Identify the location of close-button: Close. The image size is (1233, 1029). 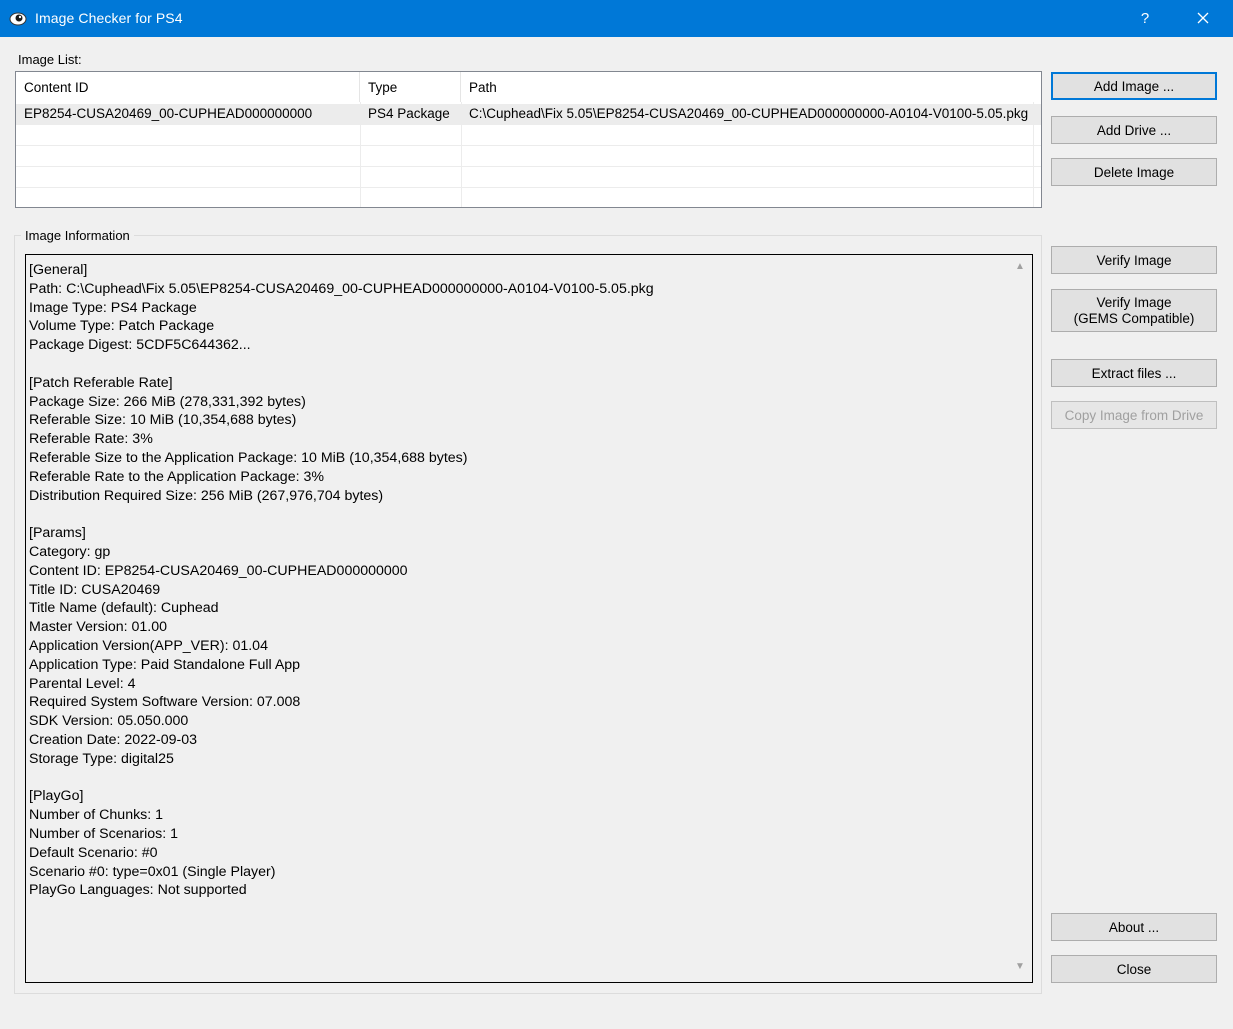
(1134, 969).